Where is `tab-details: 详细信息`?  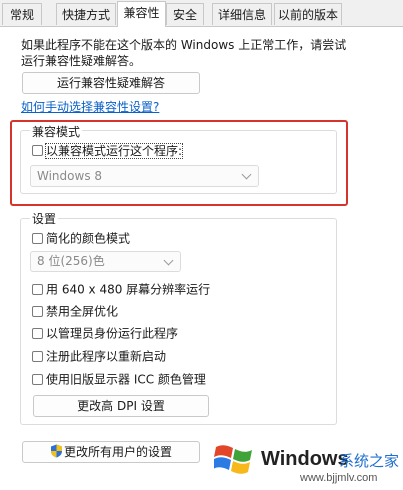 tab-details: 详细信息 is located at coordinates (242, 14).